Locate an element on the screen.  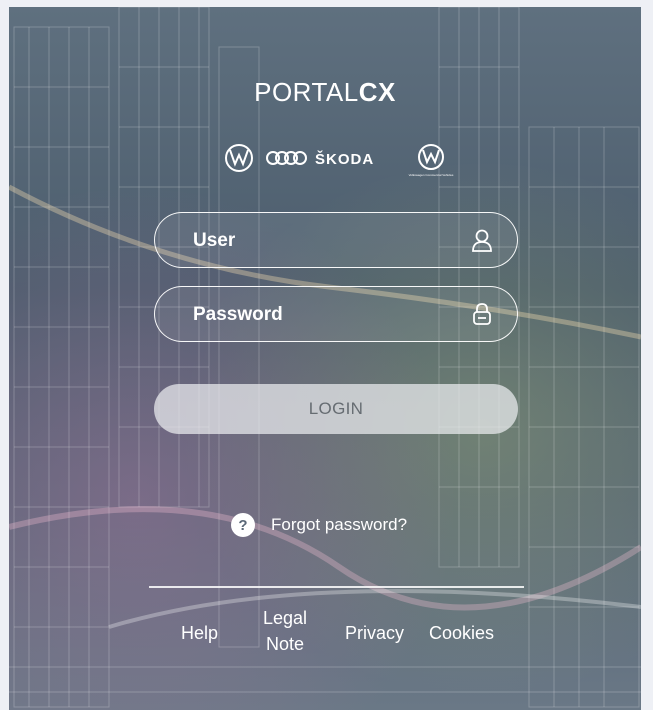
help-link: Help is located at coordinates (199, 633).